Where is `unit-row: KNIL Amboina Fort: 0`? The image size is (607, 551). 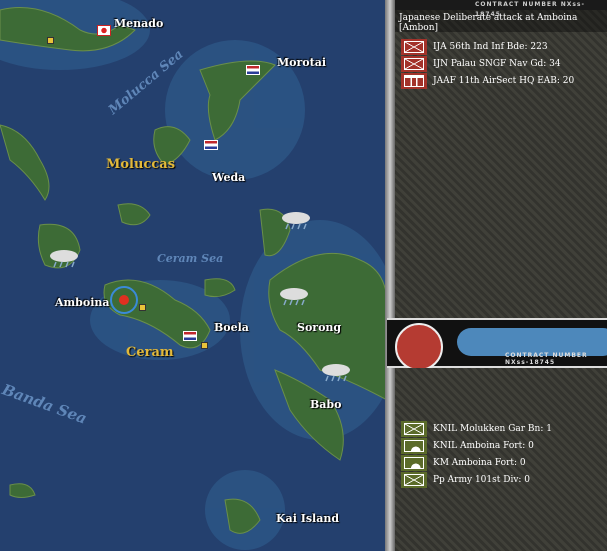
unit-row: KNIL Amboina Fort: 0 is located at coordinates (504, 445).